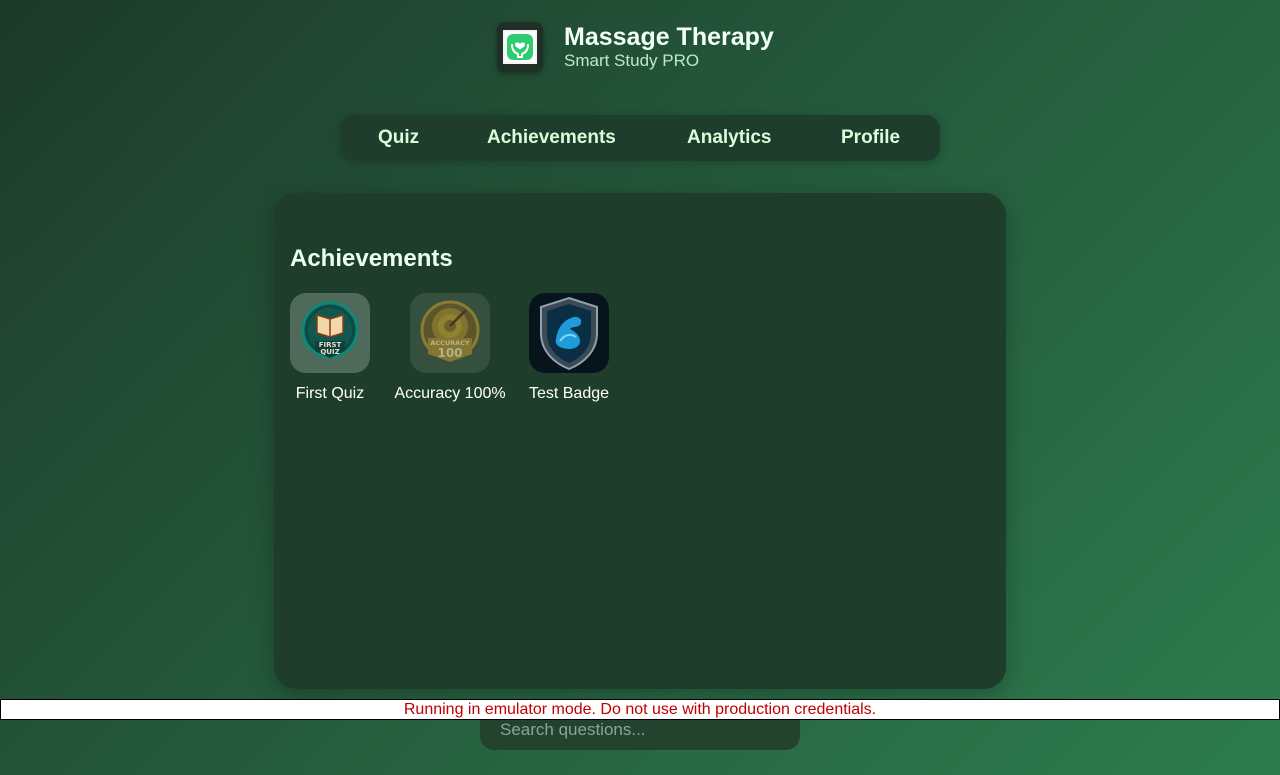  I want to click on badge-first-quiz: FIRST QUIZ First Quiz, so click(330, 348).